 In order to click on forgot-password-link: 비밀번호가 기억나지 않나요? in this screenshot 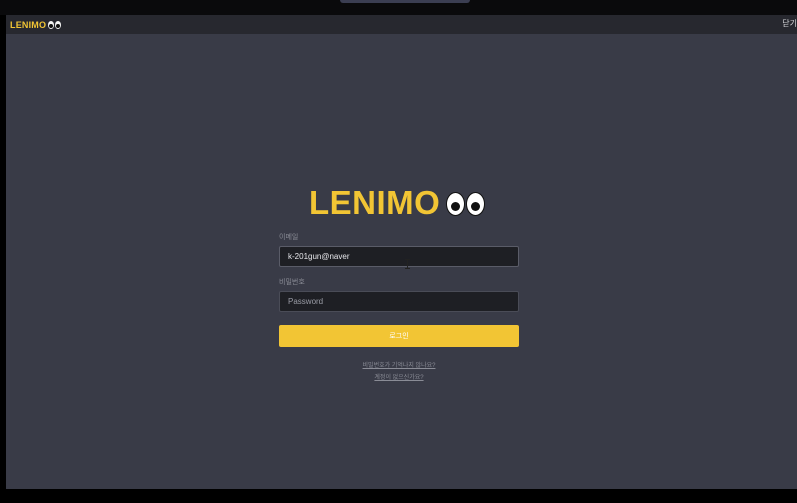, I will do `click(399, 364)`.